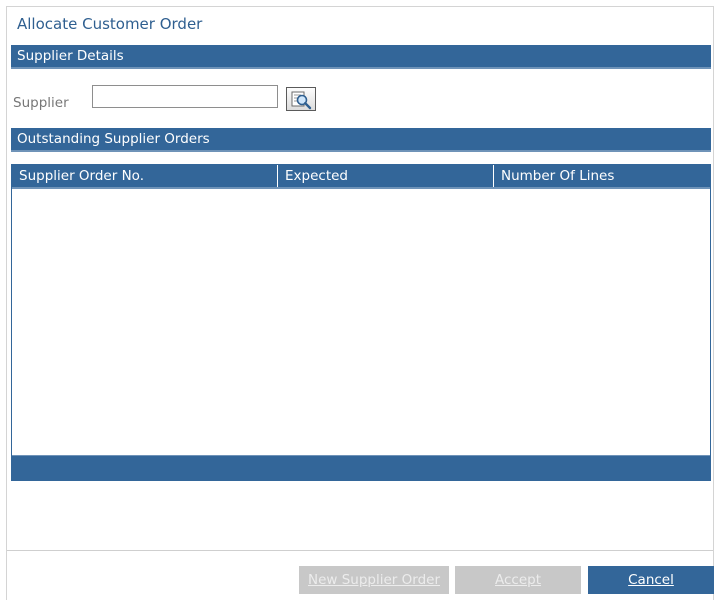  I want to click on accept-button: Accept, so click(518, 580).